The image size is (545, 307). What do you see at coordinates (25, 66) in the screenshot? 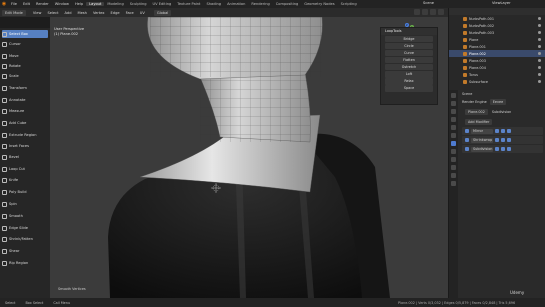
I see `tool-rotate: Rotate` at bounding box center [25, 66].